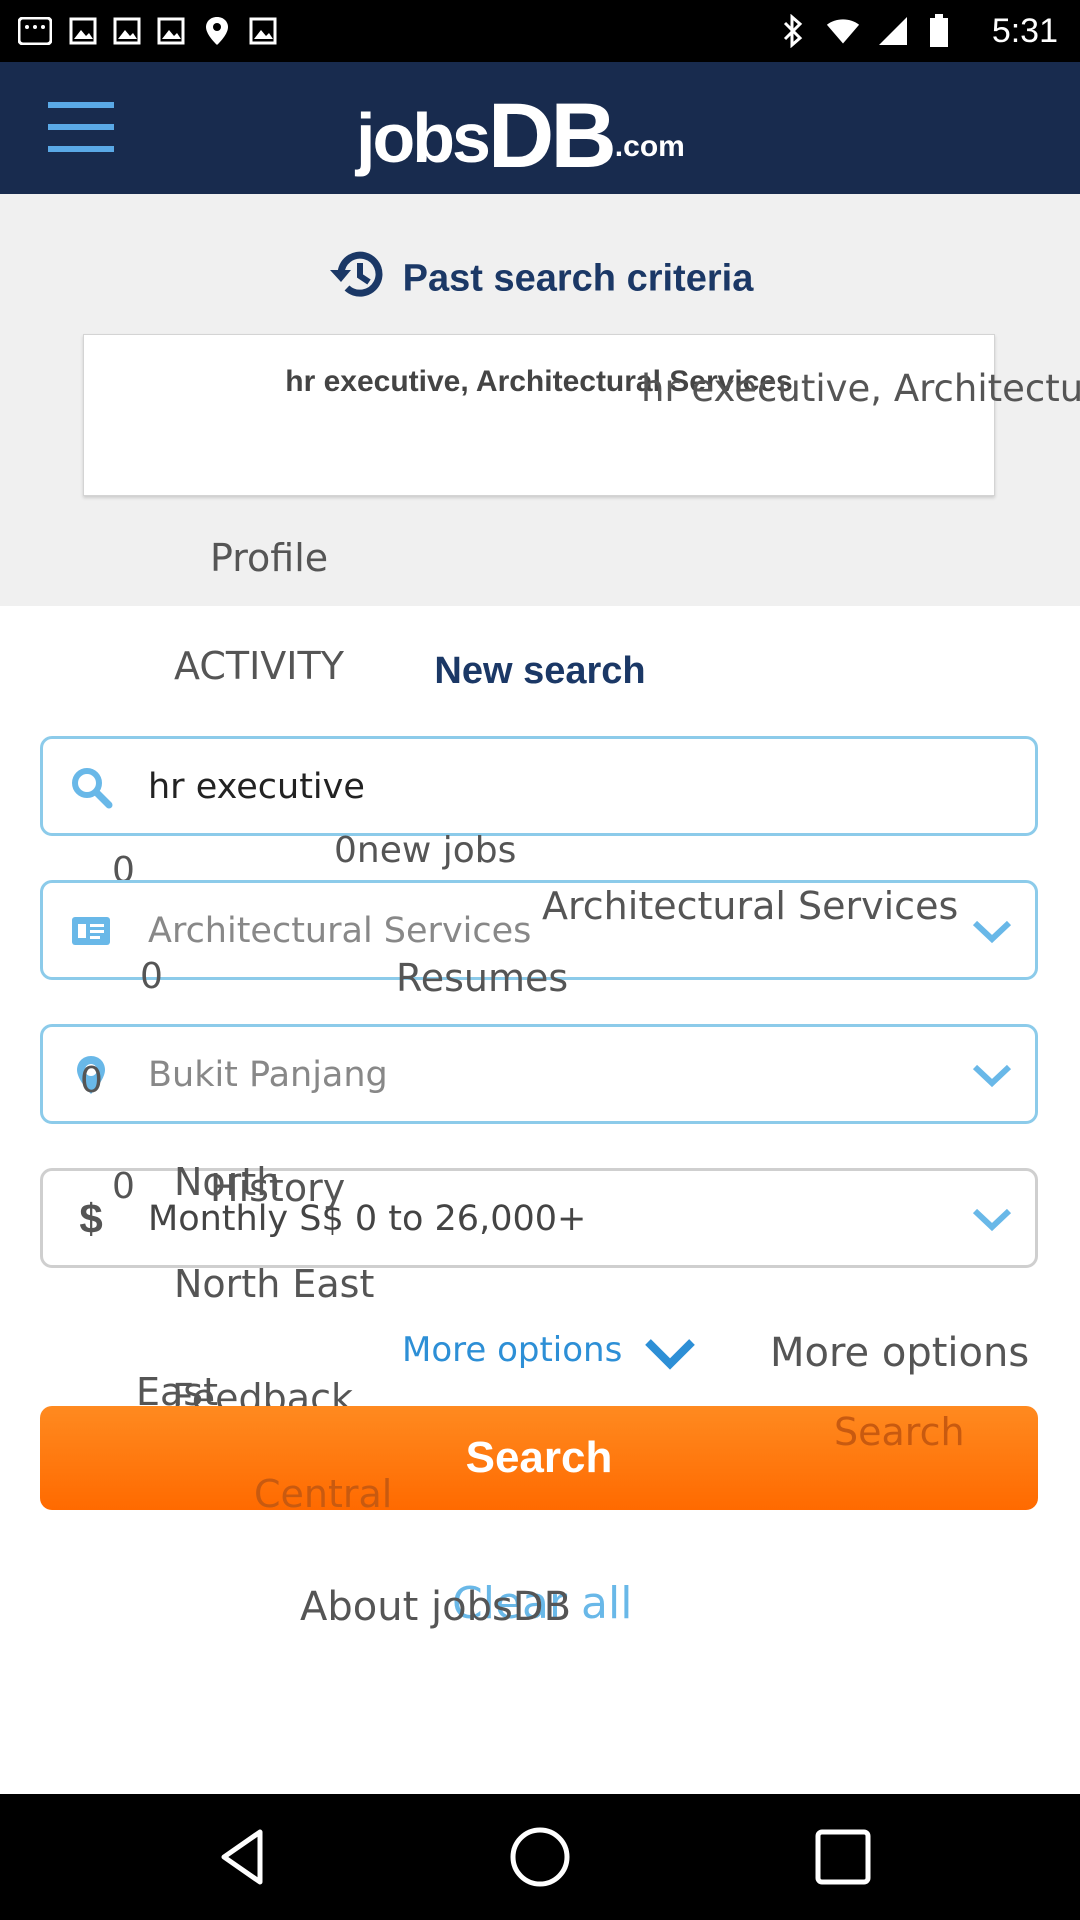 The width and height of the screenshot is (1080, 1920). Describe the element at coordinates (340, 931) in the screenshot. I see `industry-value: Architectural Services` at that location.